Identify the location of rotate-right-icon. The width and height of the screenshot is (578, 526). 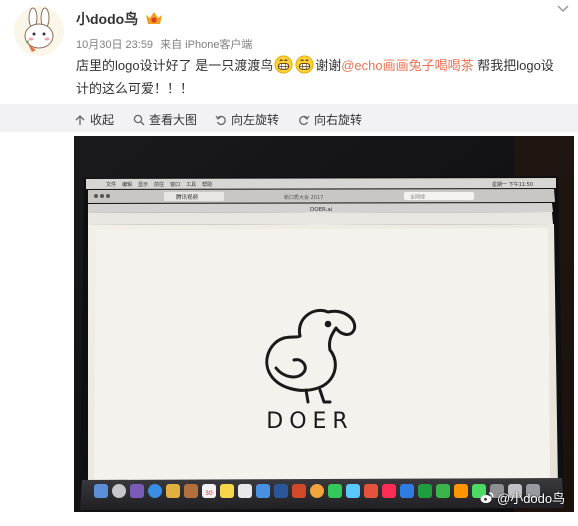
(304, 120).